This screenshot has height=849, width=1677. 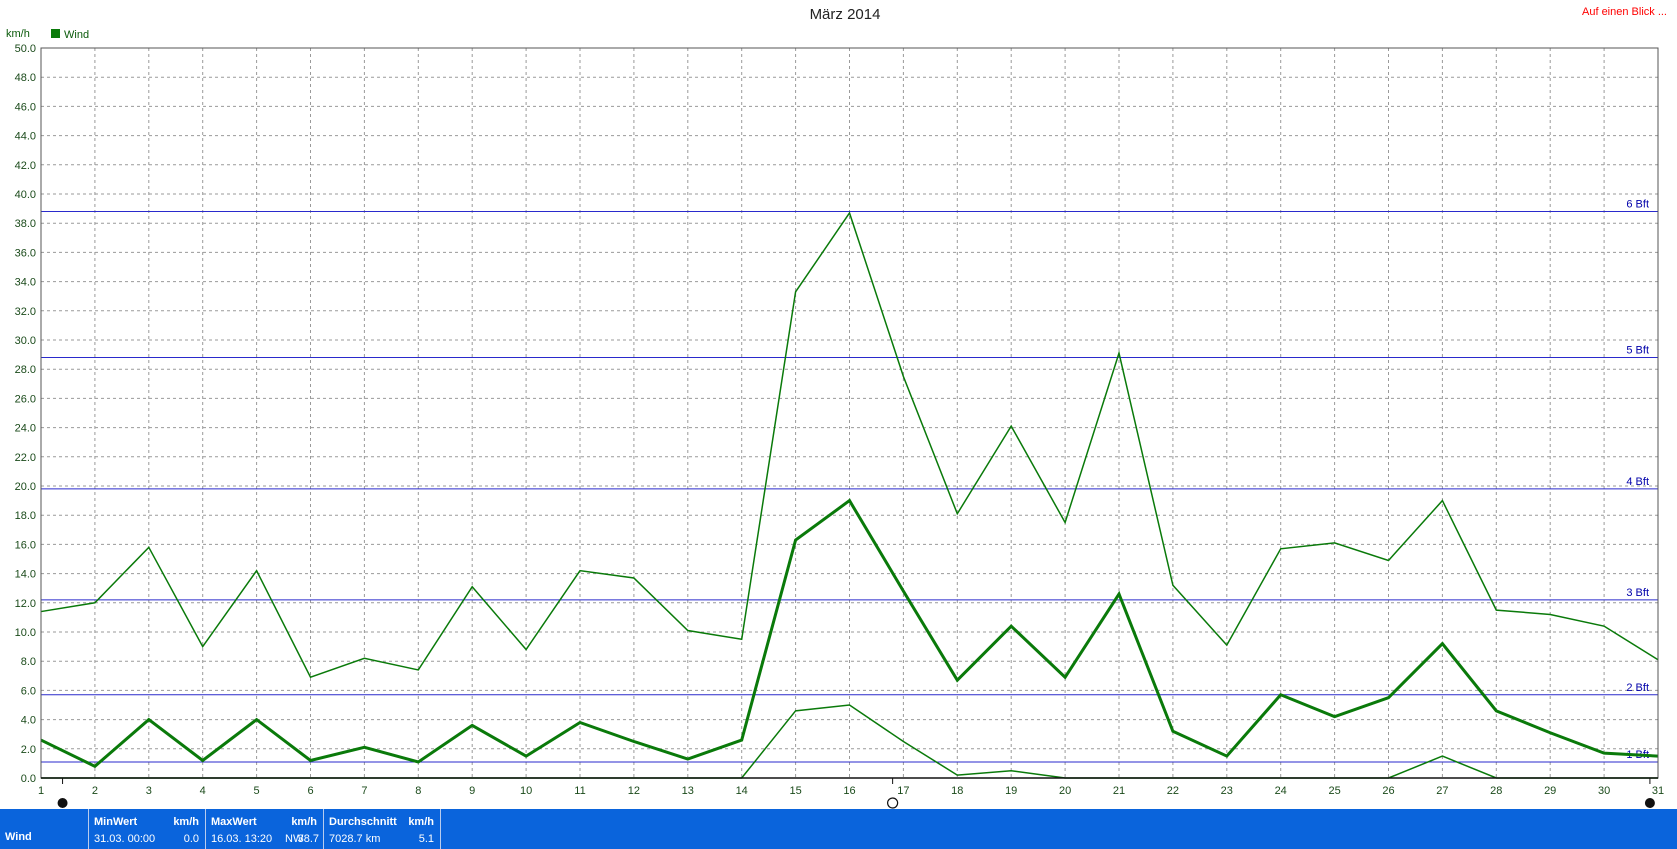 I want to click on avg-value: 5.1, so click(x=426, y=839).